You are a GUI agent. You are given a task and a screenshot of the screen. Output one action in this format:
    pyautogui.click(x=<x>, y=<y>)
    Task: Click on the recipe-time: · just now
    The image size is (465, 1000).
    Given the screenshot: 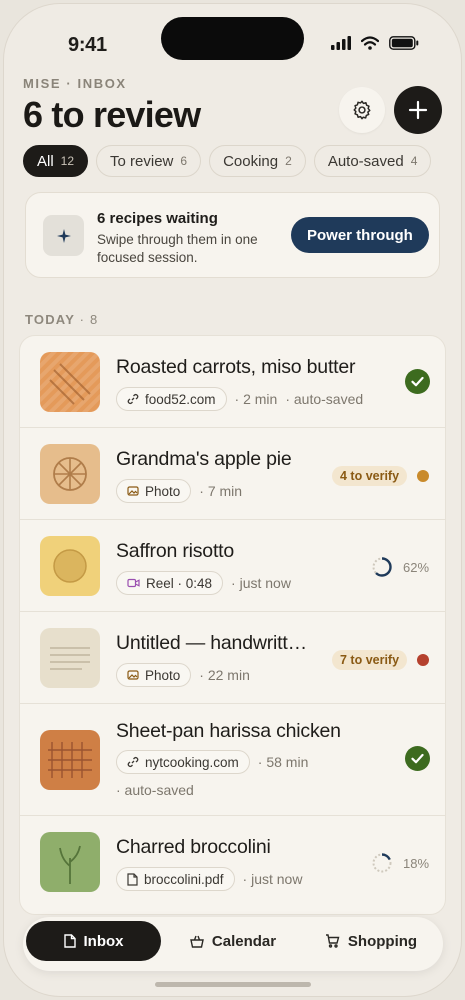 What is the action you would take?
    pyautogui.click(x=261, y=583)
    